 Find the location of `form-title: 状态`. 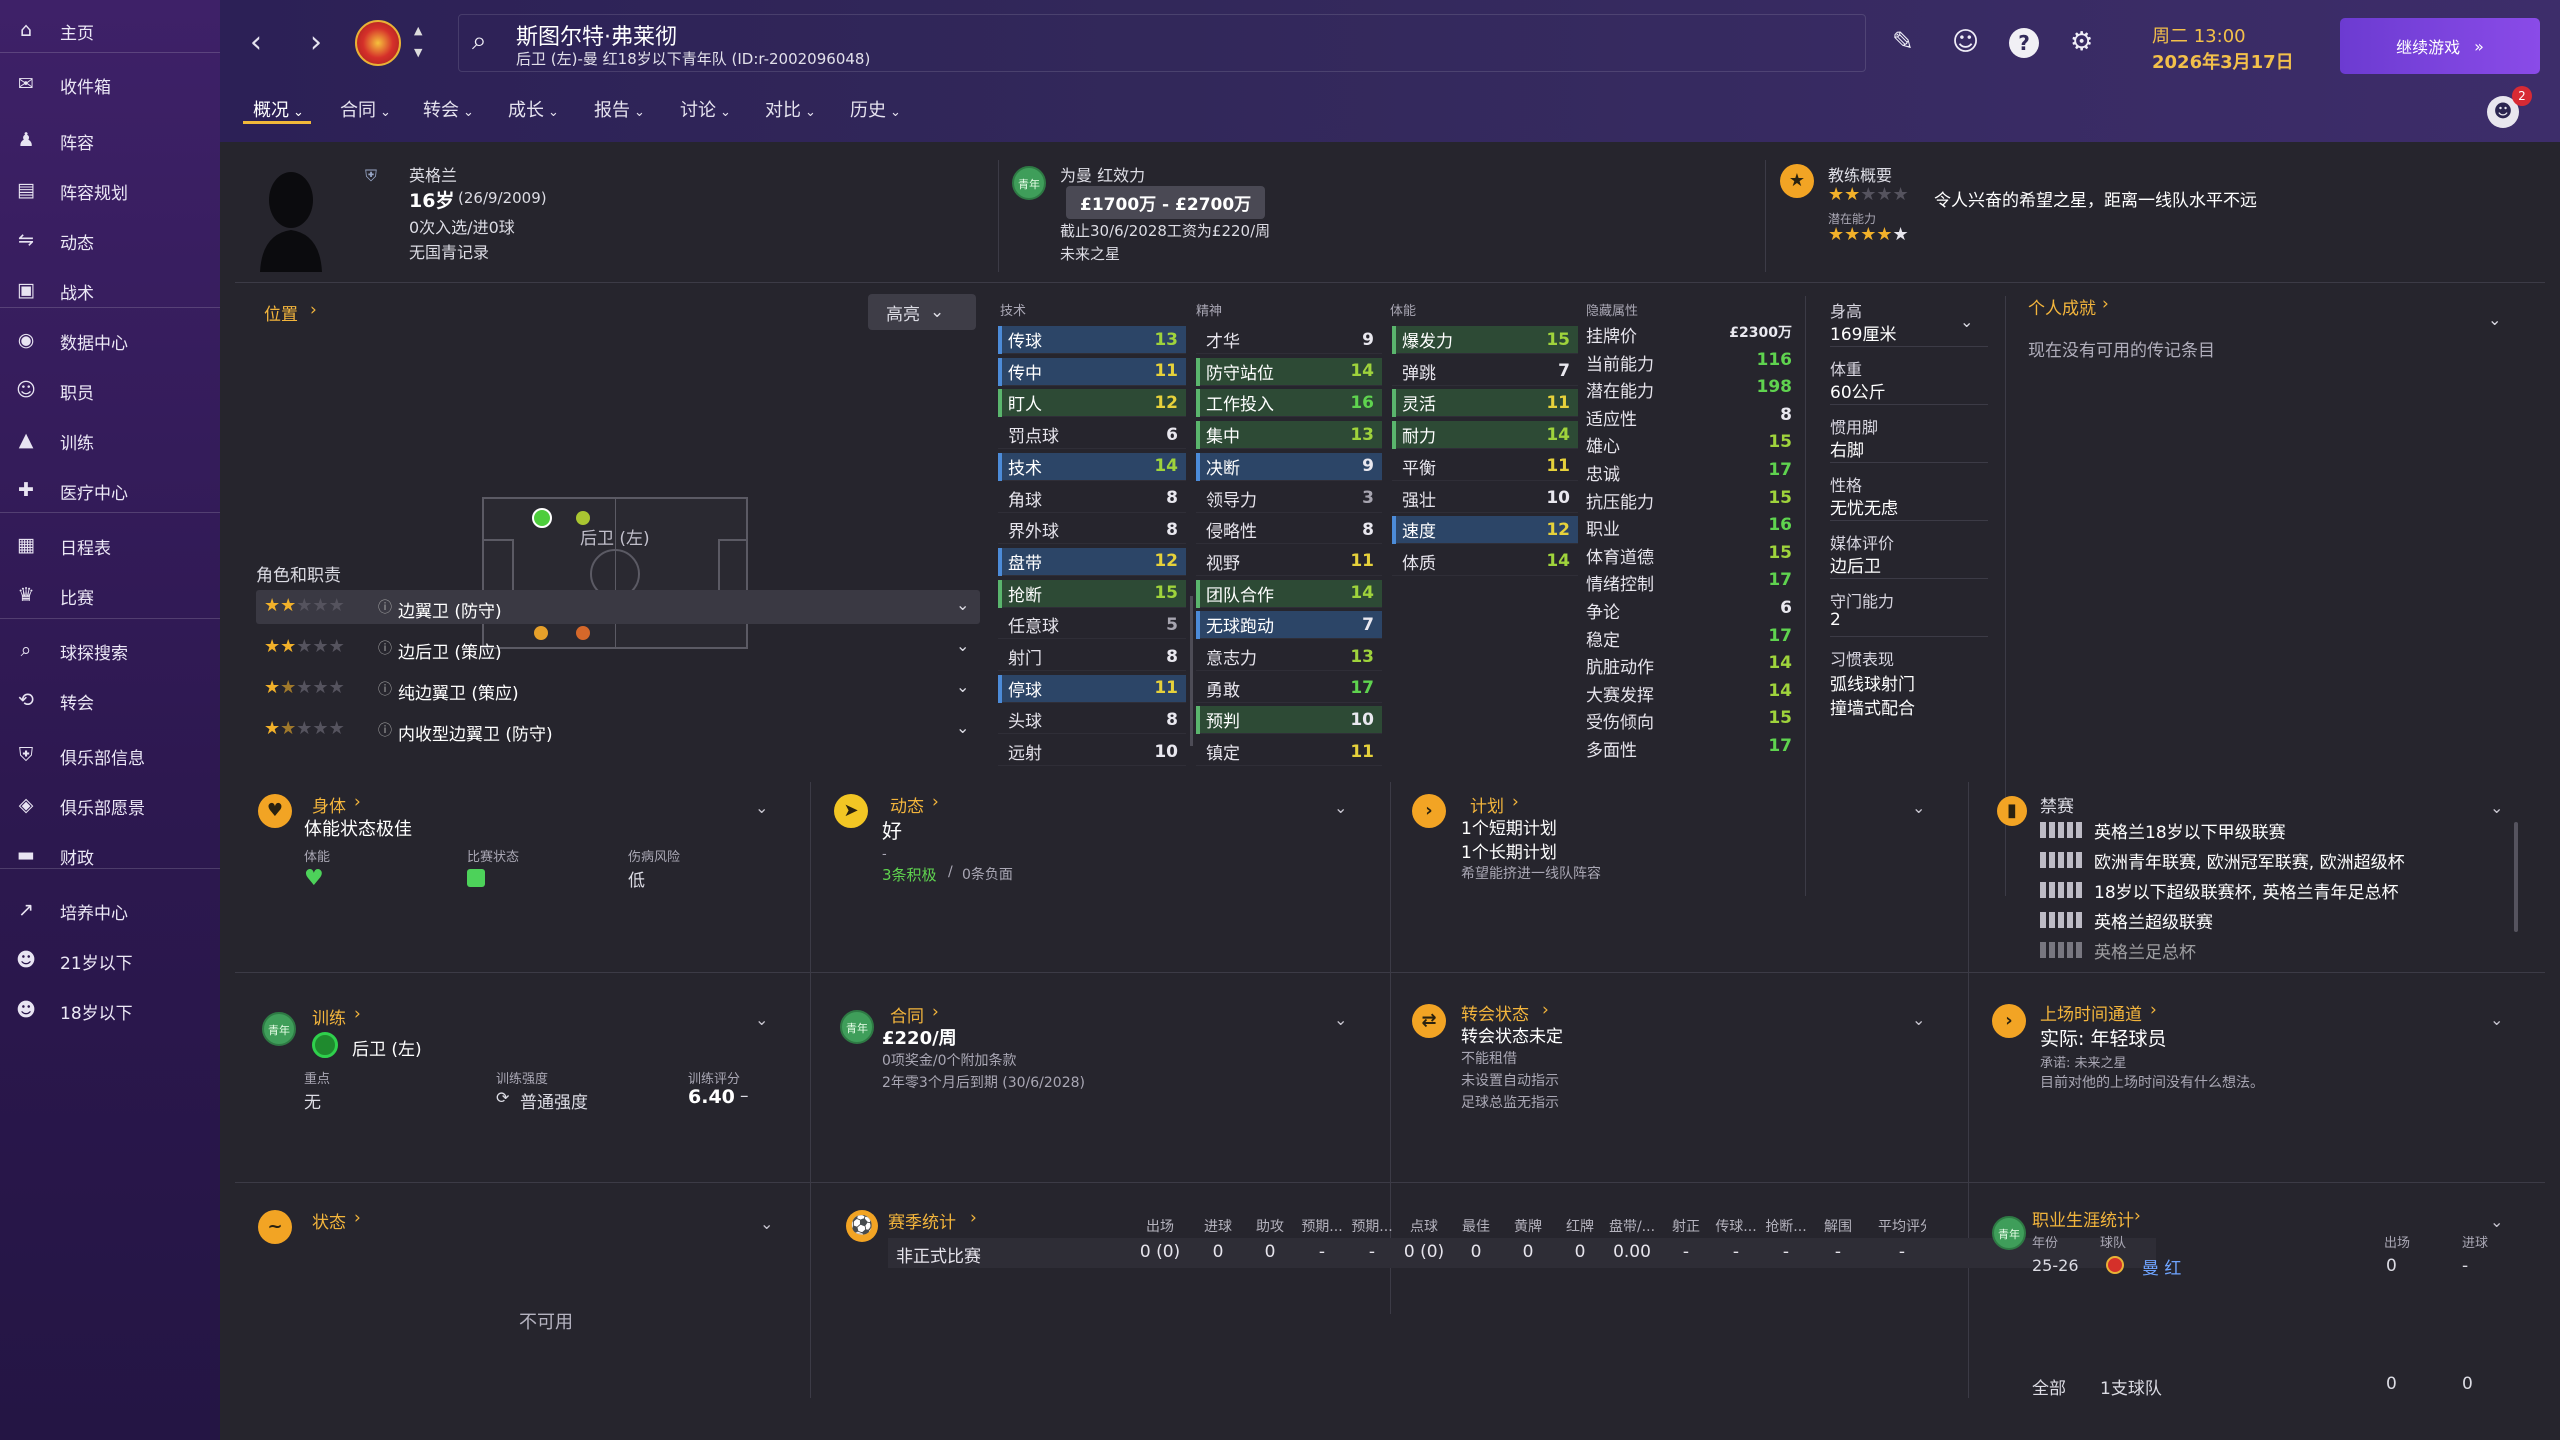

form-title: 状态 is located at coordinates (329, 1220).